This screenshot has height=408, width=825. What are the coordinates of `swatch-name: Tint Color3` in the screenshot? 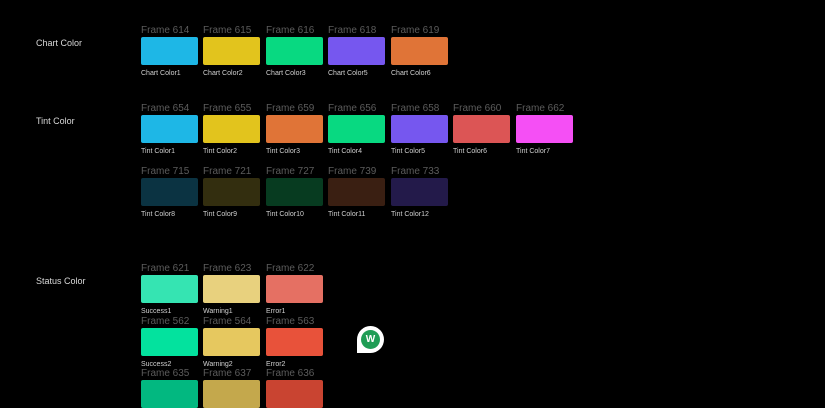 It's located at (283, 151).